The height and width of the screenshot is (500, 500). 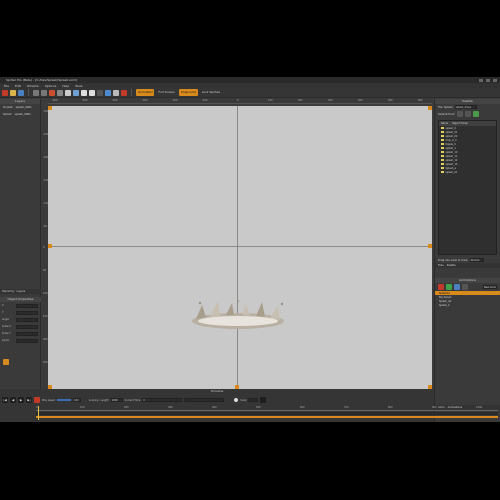 What do you see at coordinates (465, 107) in the screenshot?
I see `palette-dropdown: splash_drops` at bounding box center [465, 107].